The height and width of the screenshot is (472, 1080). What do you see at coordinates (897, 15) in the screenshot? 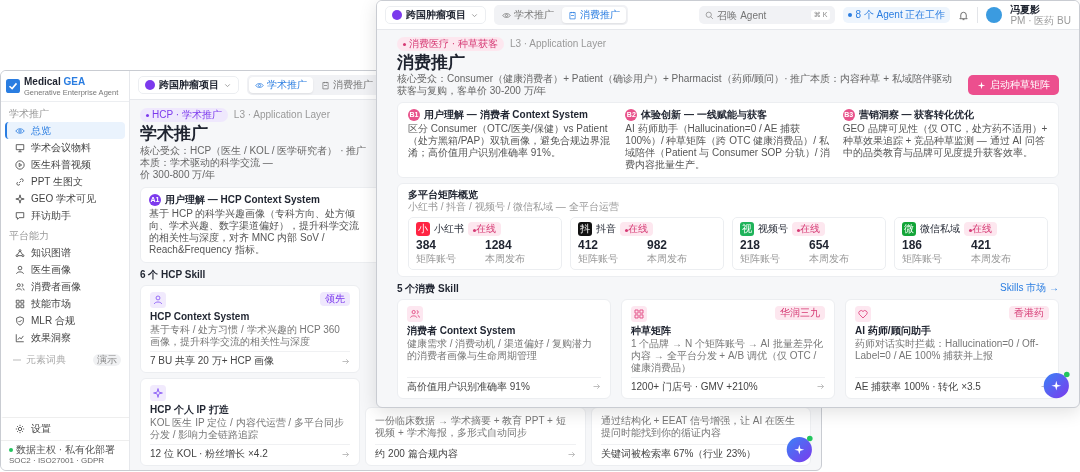
I see `agent-status: 8 个 Agent 正在工作` at bounding box center [897, 15].